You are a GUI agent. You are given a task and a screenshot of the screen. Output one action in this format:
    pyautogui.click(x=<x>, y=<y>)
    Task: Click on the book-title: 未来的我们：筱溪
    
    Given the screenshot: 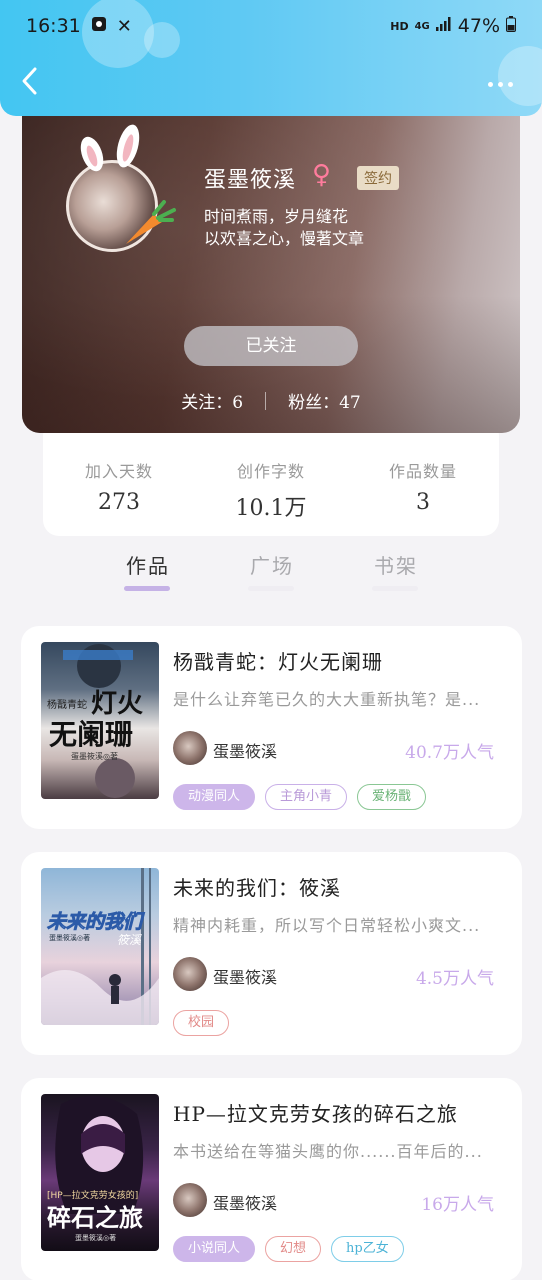 What is the action you would take?
    pyautogui.click(x=257, y=886)
    